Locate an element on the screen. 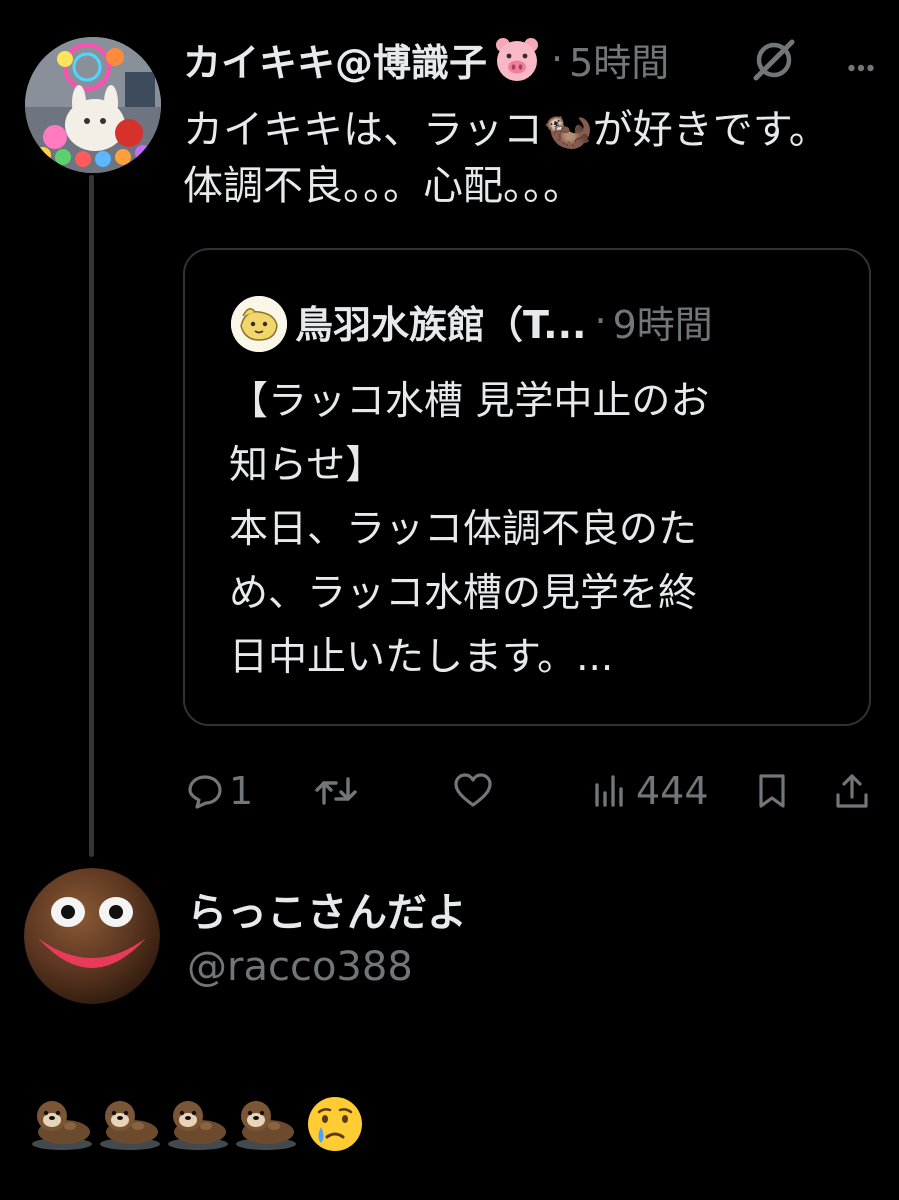 The height and width of the screenshot is (1200, 899). heart-icon is located at coordinates (473, 791).